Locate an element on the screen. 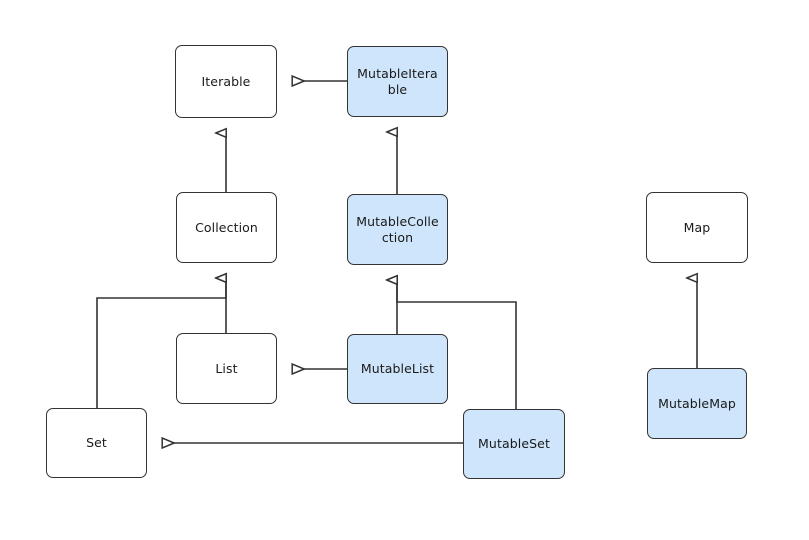 The image size is (809, 540). node-mutable-set: MutableSet is located at coordinates (514, 444).